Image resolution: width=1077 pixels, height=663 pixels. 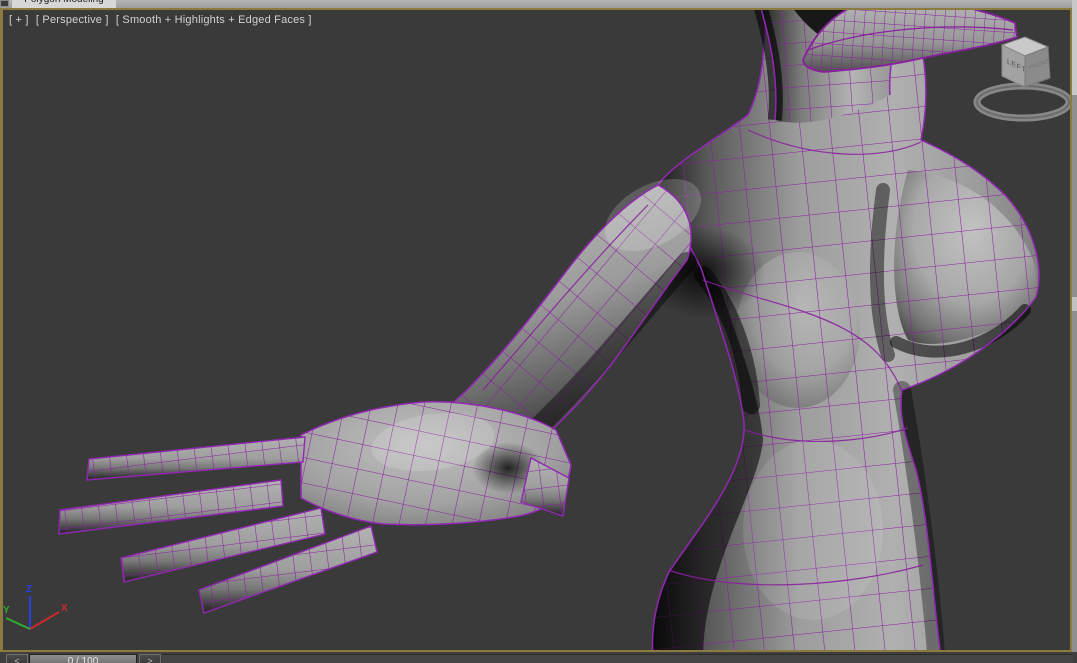 I want to click on axis-z-label: Z, so click(x=29, y=589).